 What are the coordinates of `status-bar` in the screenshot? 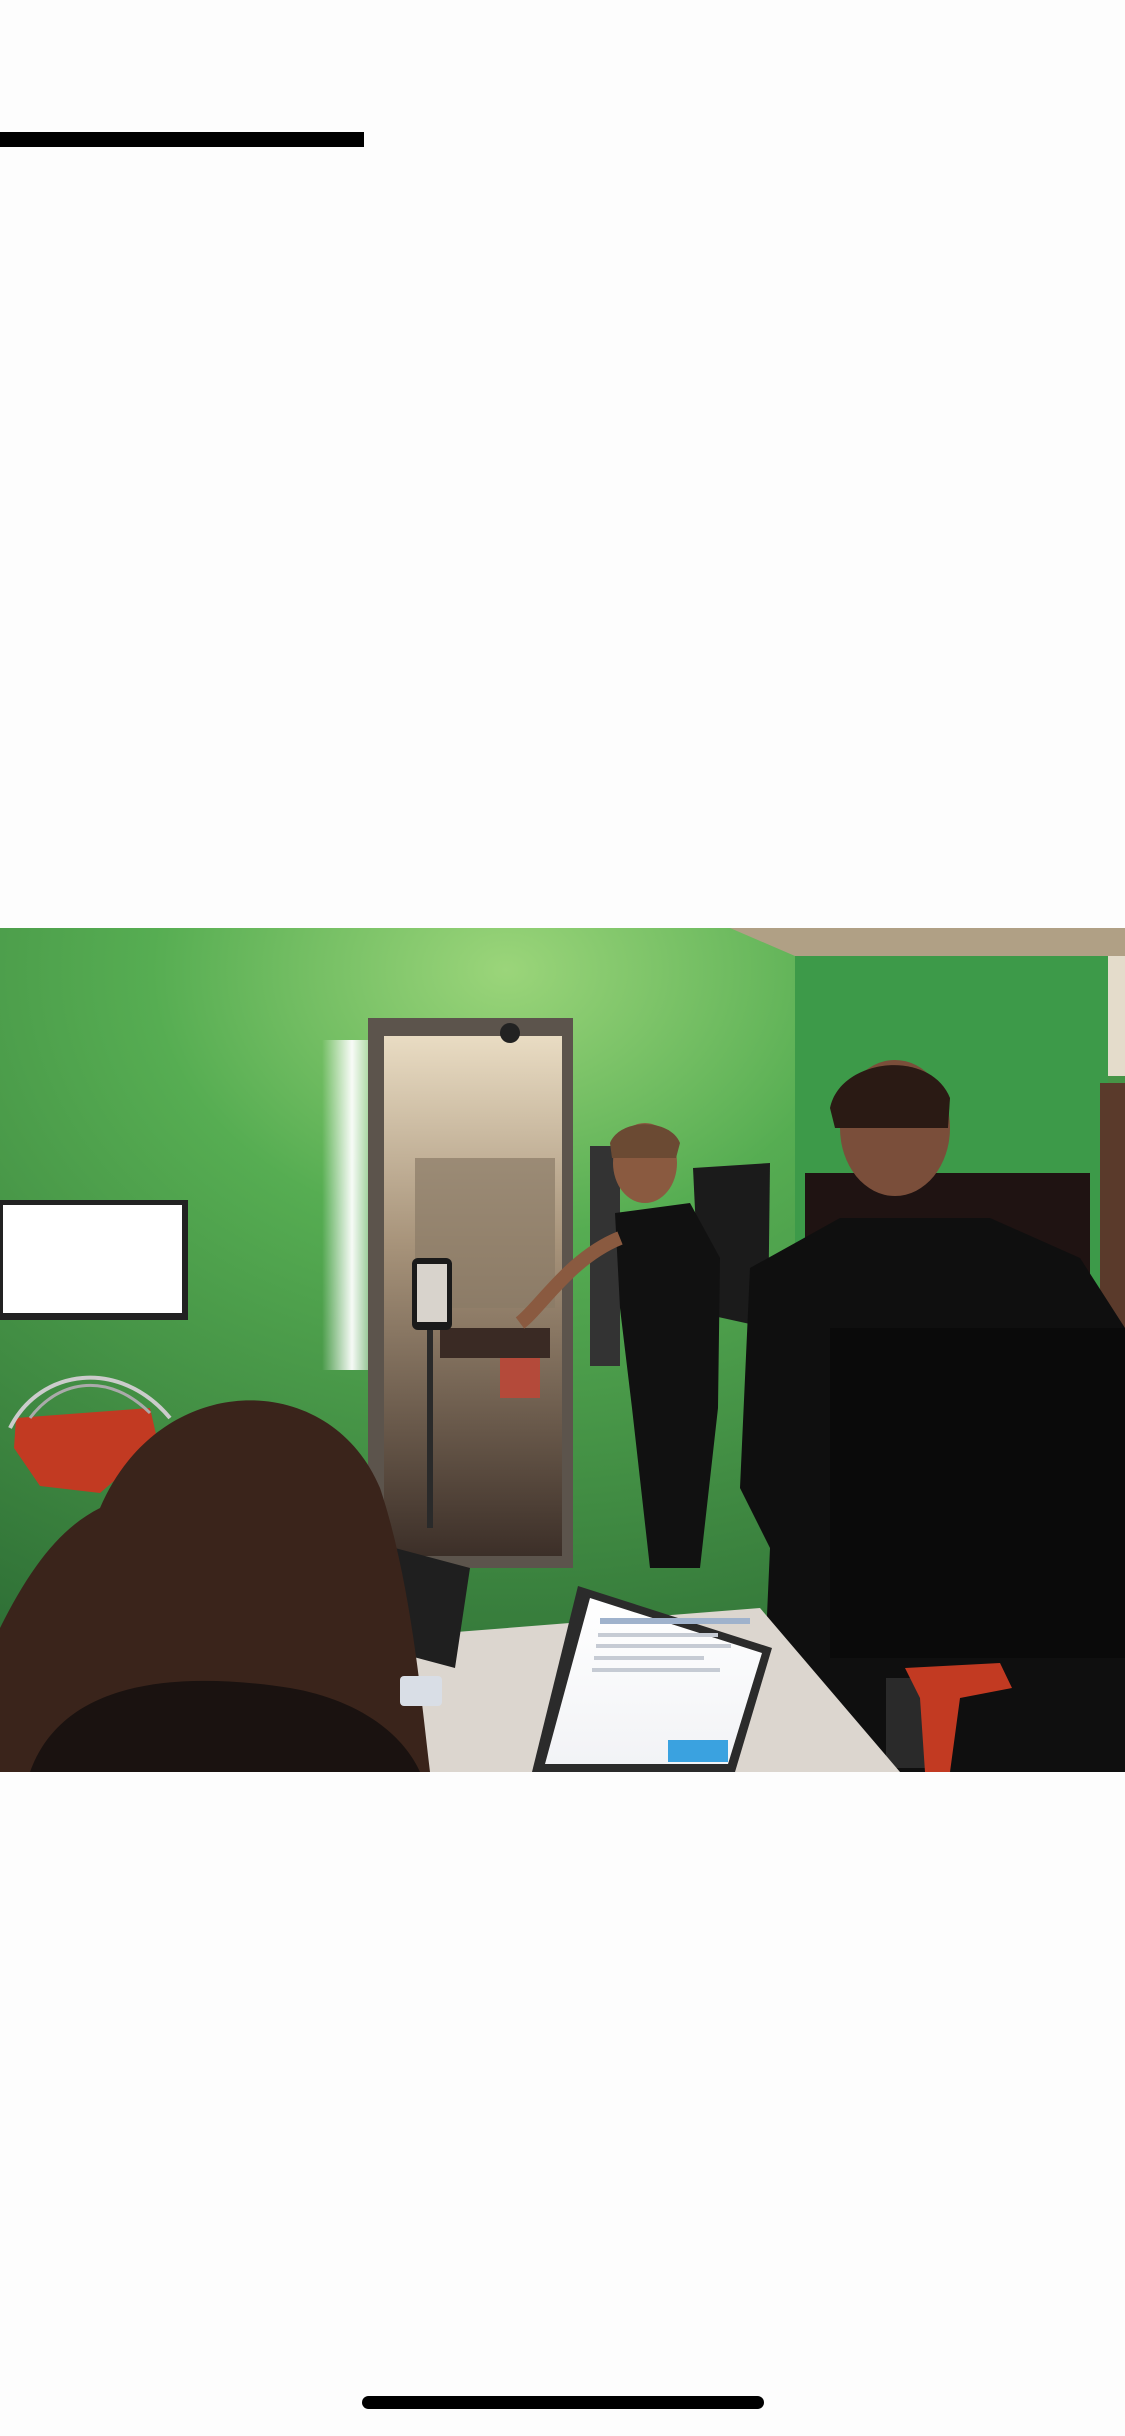 It's located at (562, 80).